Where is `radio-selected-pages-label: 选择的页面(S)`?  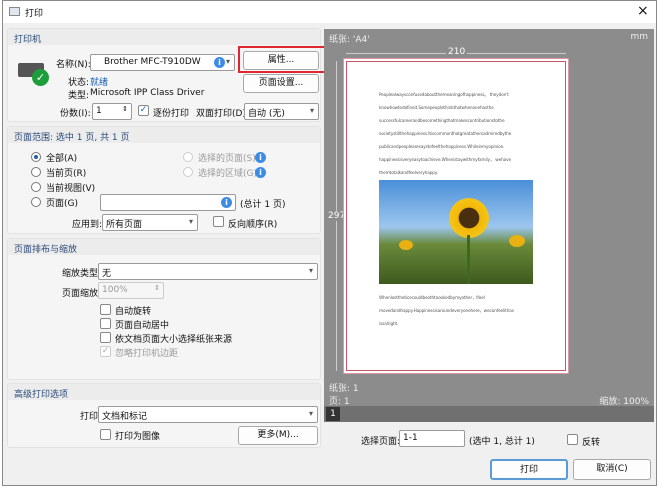
radio-selected-pages-label: 选择的页面(S) is located at coordinates (227, 159).